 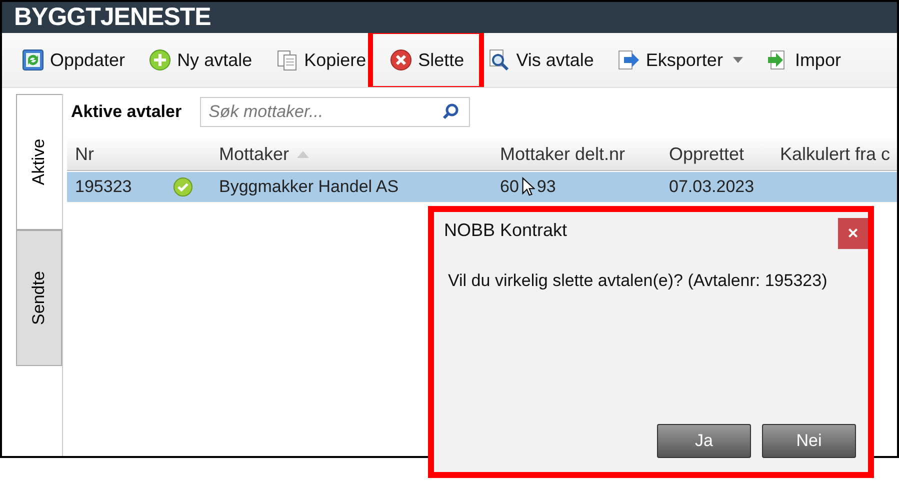 I want to click on toolbar-button: Ny avtale, so click(x=200, y=60).